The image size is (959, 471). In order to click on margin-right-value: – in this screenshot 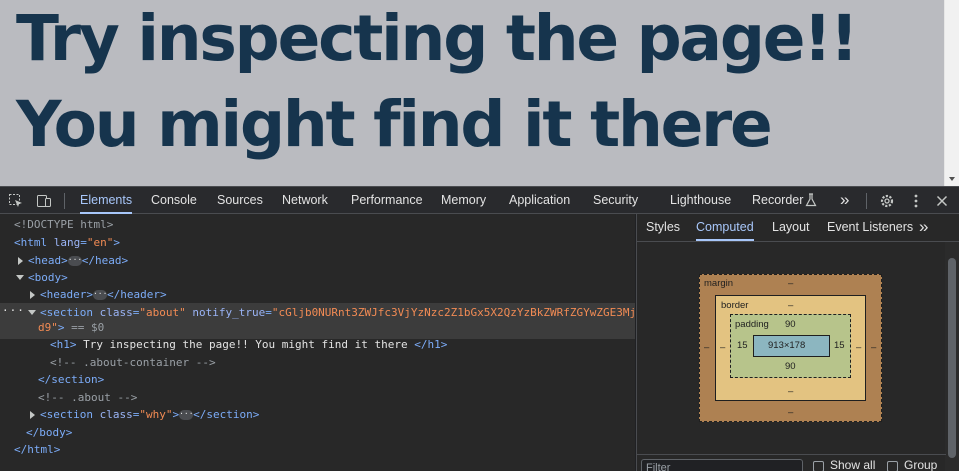, I will do `click(873, 347)`.